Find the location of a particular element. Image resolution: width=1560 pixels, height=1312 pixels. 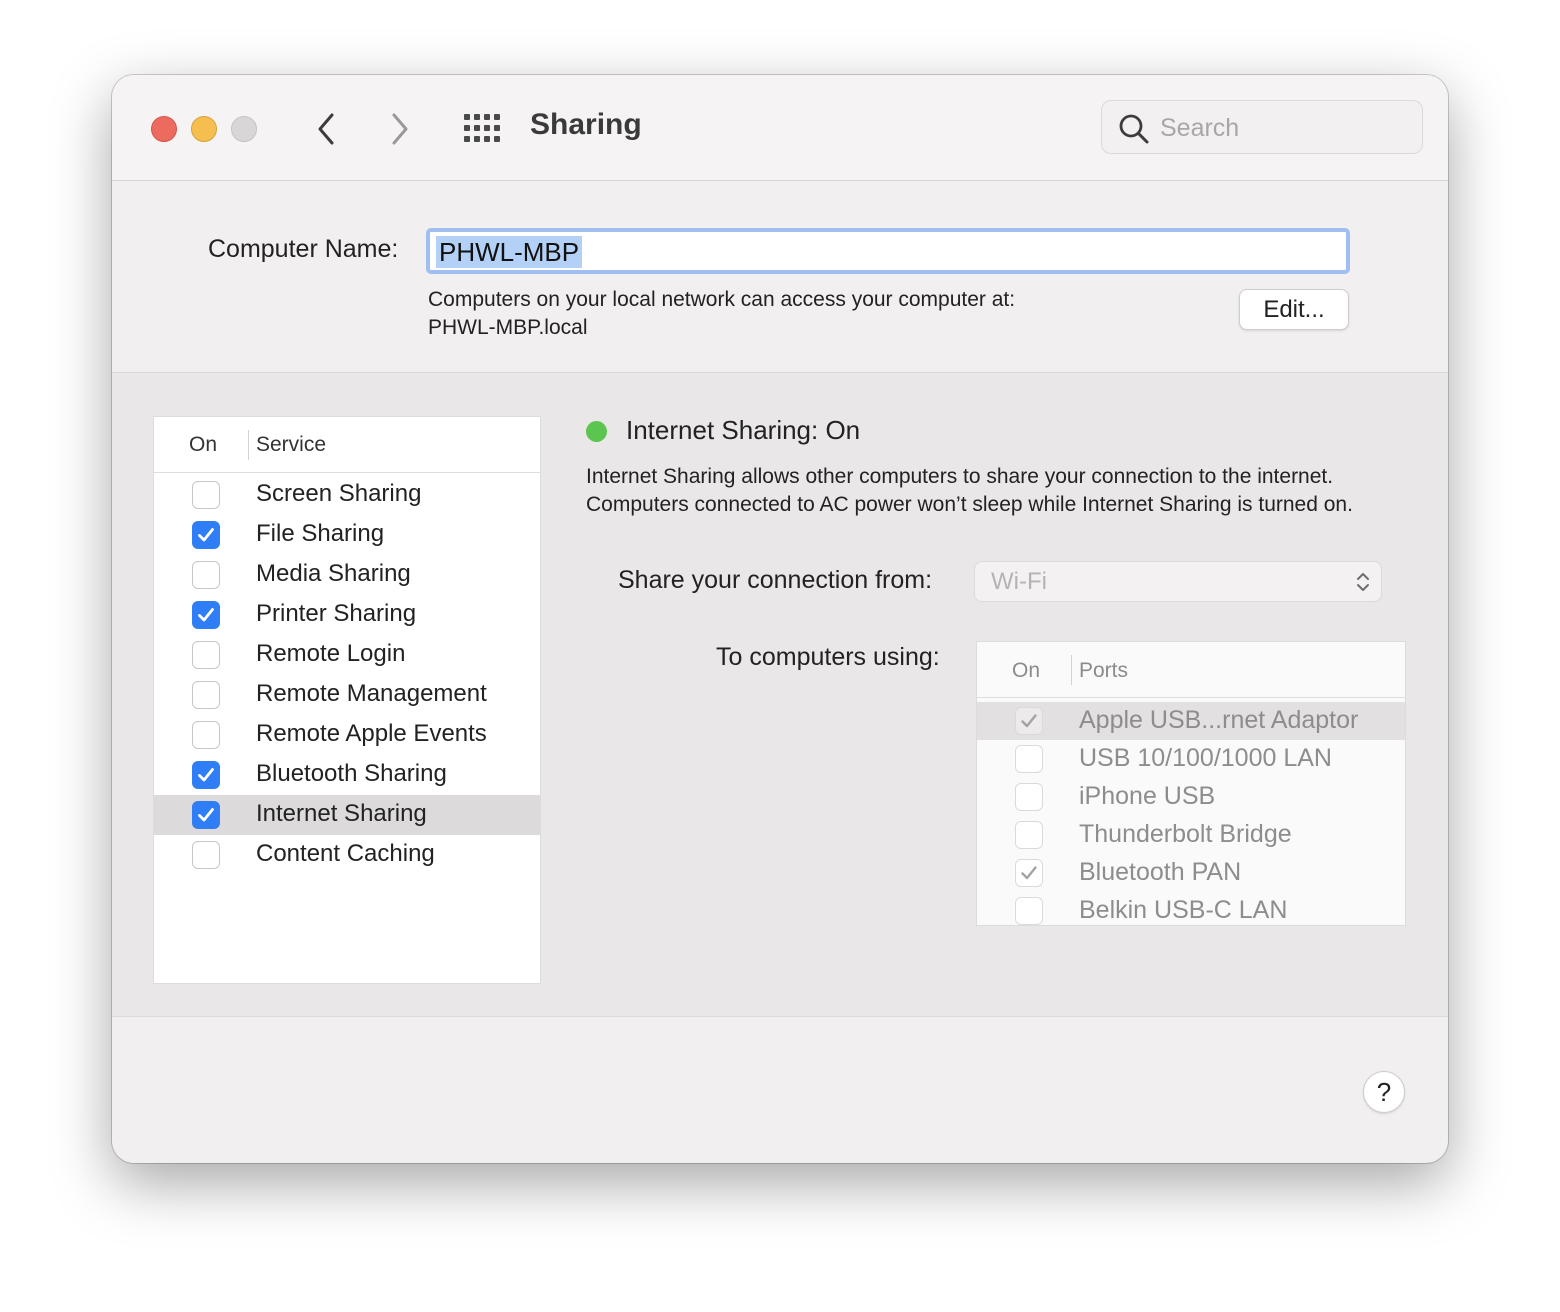

port-row: Apple USB...rnet Adaptor is located at coordinates (1191, 721).